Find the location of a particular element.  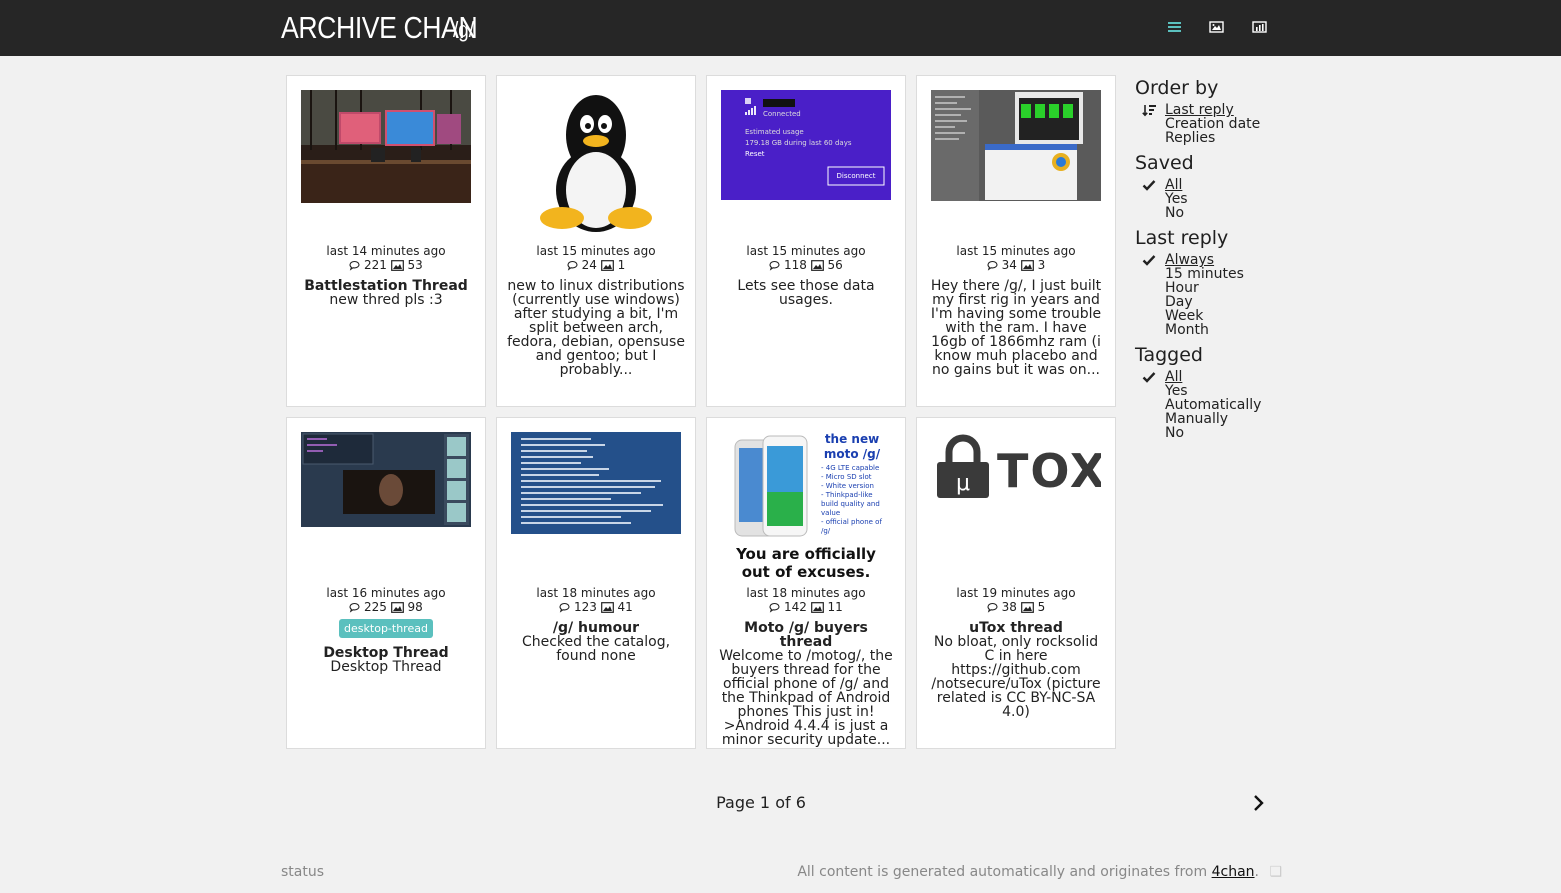

source-link: 4chan is located at coordinates (1233, 872).